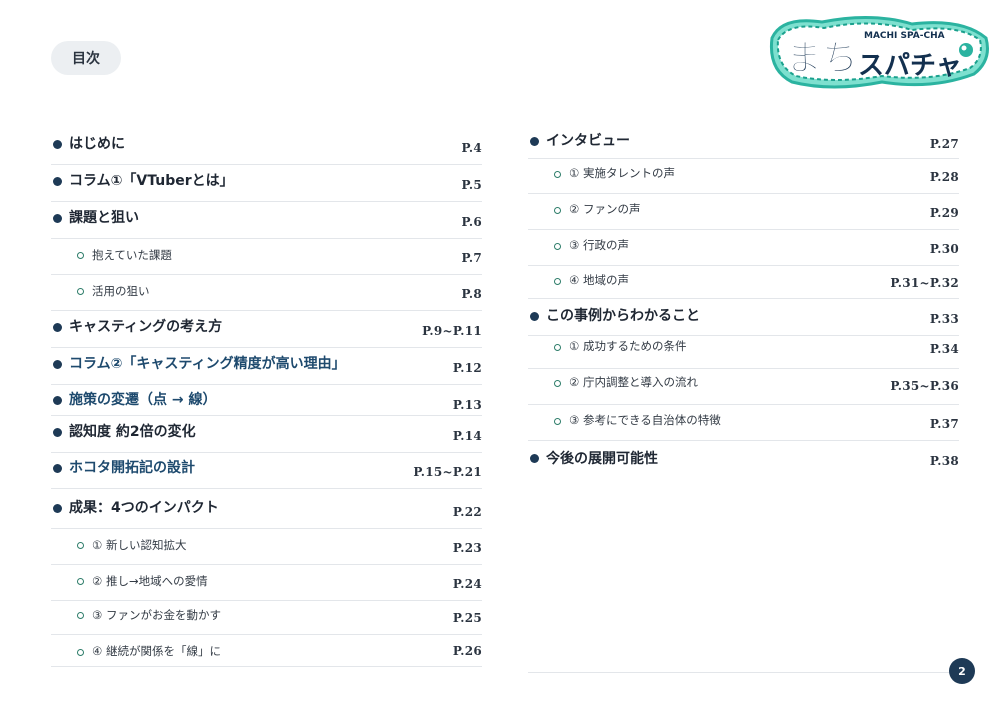 Image resolution: width=1000 pixels, height=707 pixels. I want to click on toc-item-page: P.8, so click(471, 294).